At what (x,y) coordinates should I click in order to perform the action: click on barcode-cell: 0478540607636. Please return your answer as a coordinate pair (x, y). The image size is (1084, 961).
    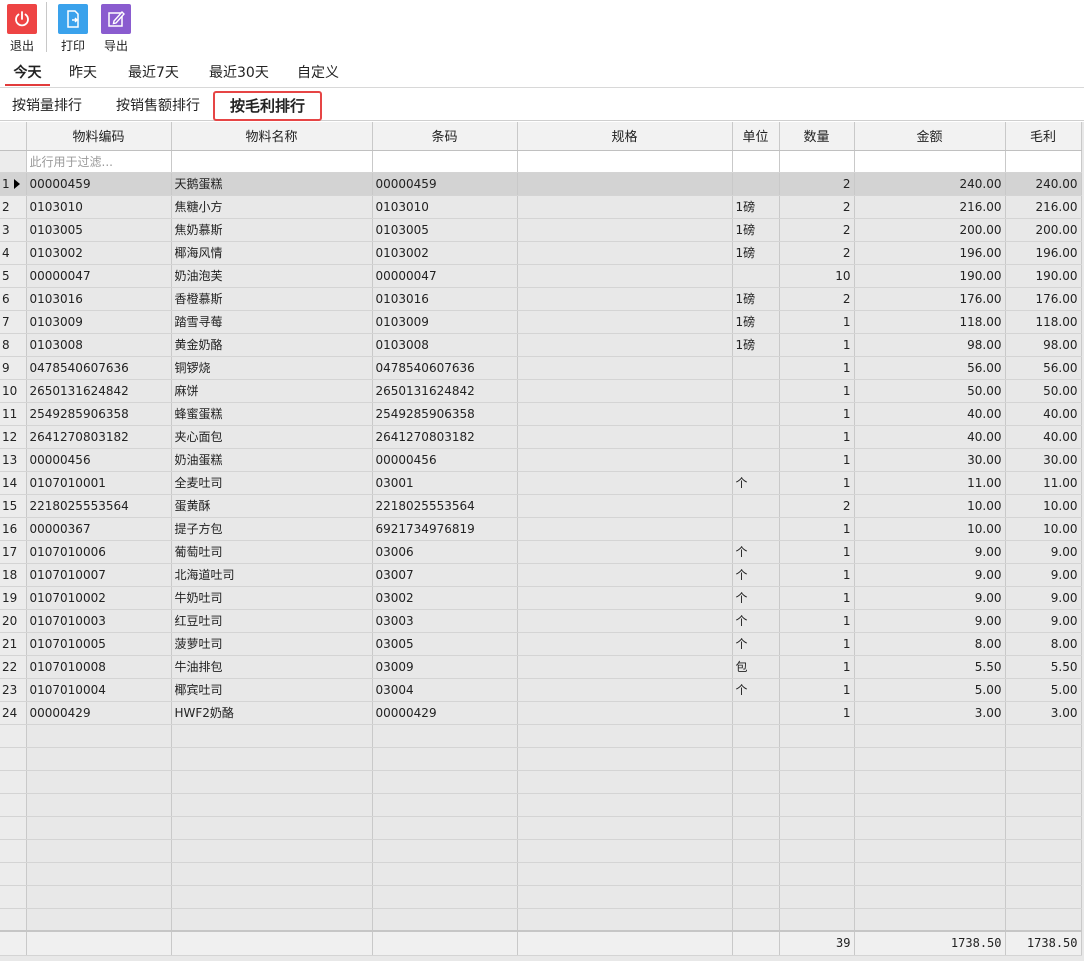
    Looking at the image, I should click on (445, 368).